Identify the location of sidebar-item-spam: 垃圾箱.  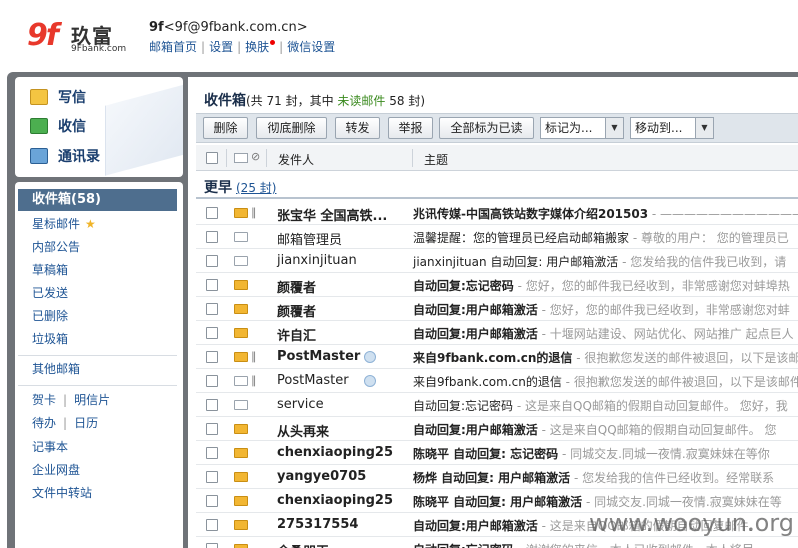
(97, 339).